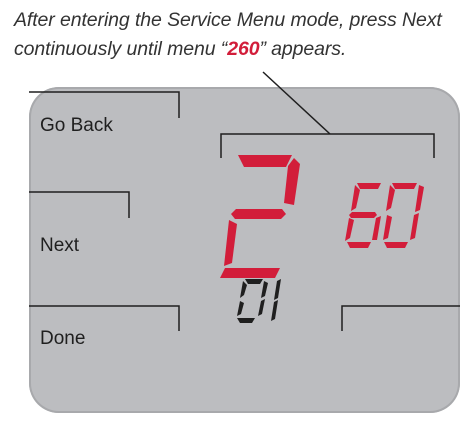 The height and width of the screenshot is (422, 472). I want to click on menu-number-bracket, so click(327, 145).